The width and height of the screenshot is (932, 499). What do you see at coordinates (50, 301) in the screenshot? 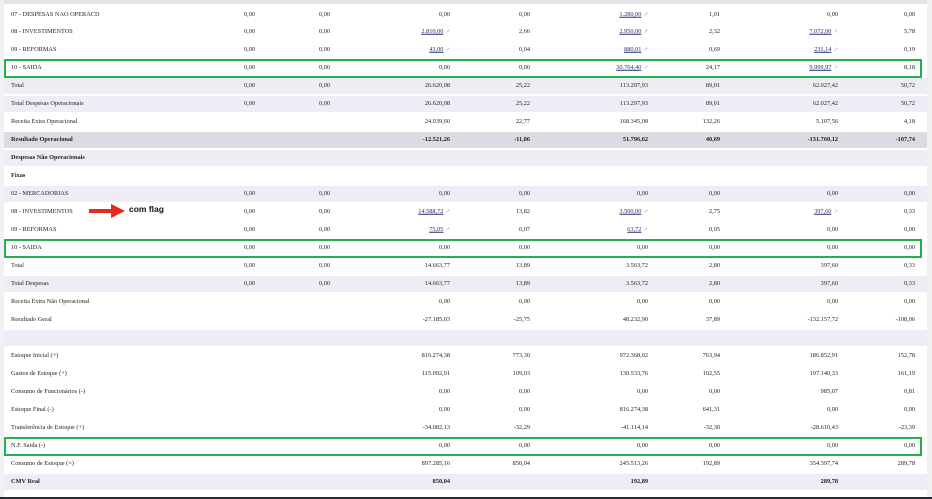
I see `row-label: Receita Extra Não Operacional` at bounding box center [50, 301].